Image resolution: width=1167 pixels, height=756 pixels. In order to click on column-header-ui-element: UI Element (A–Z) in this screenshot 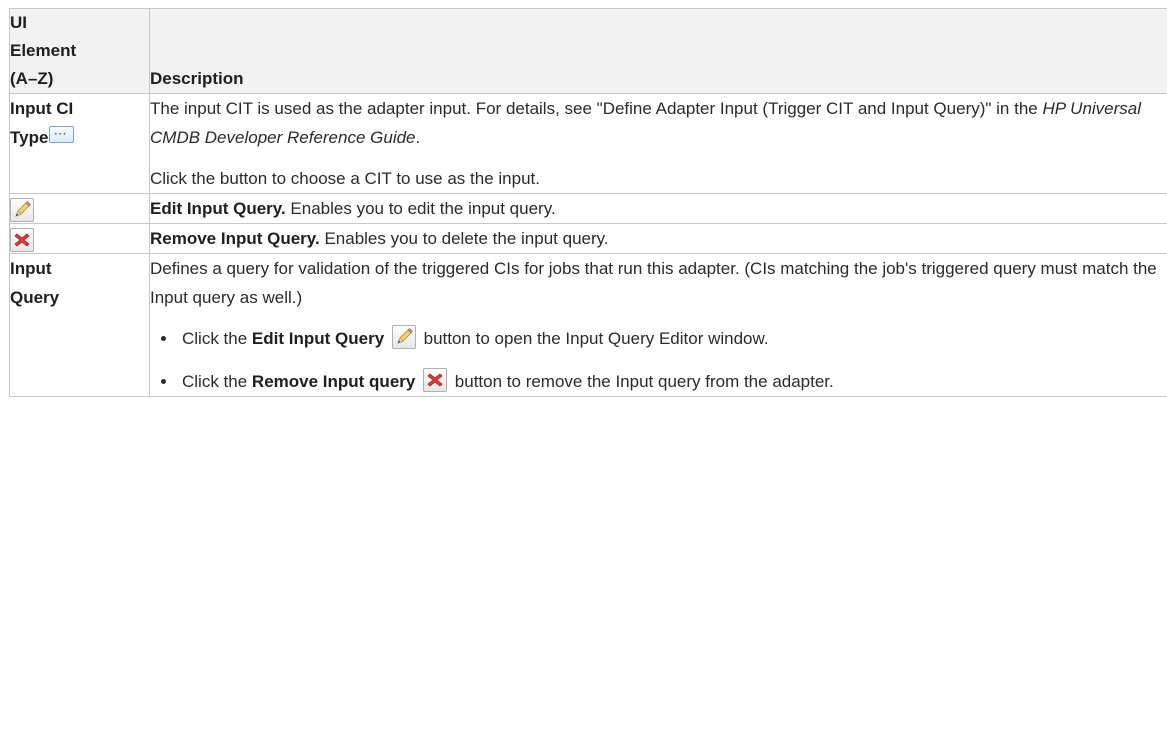, I will do `click(79, 51)`.